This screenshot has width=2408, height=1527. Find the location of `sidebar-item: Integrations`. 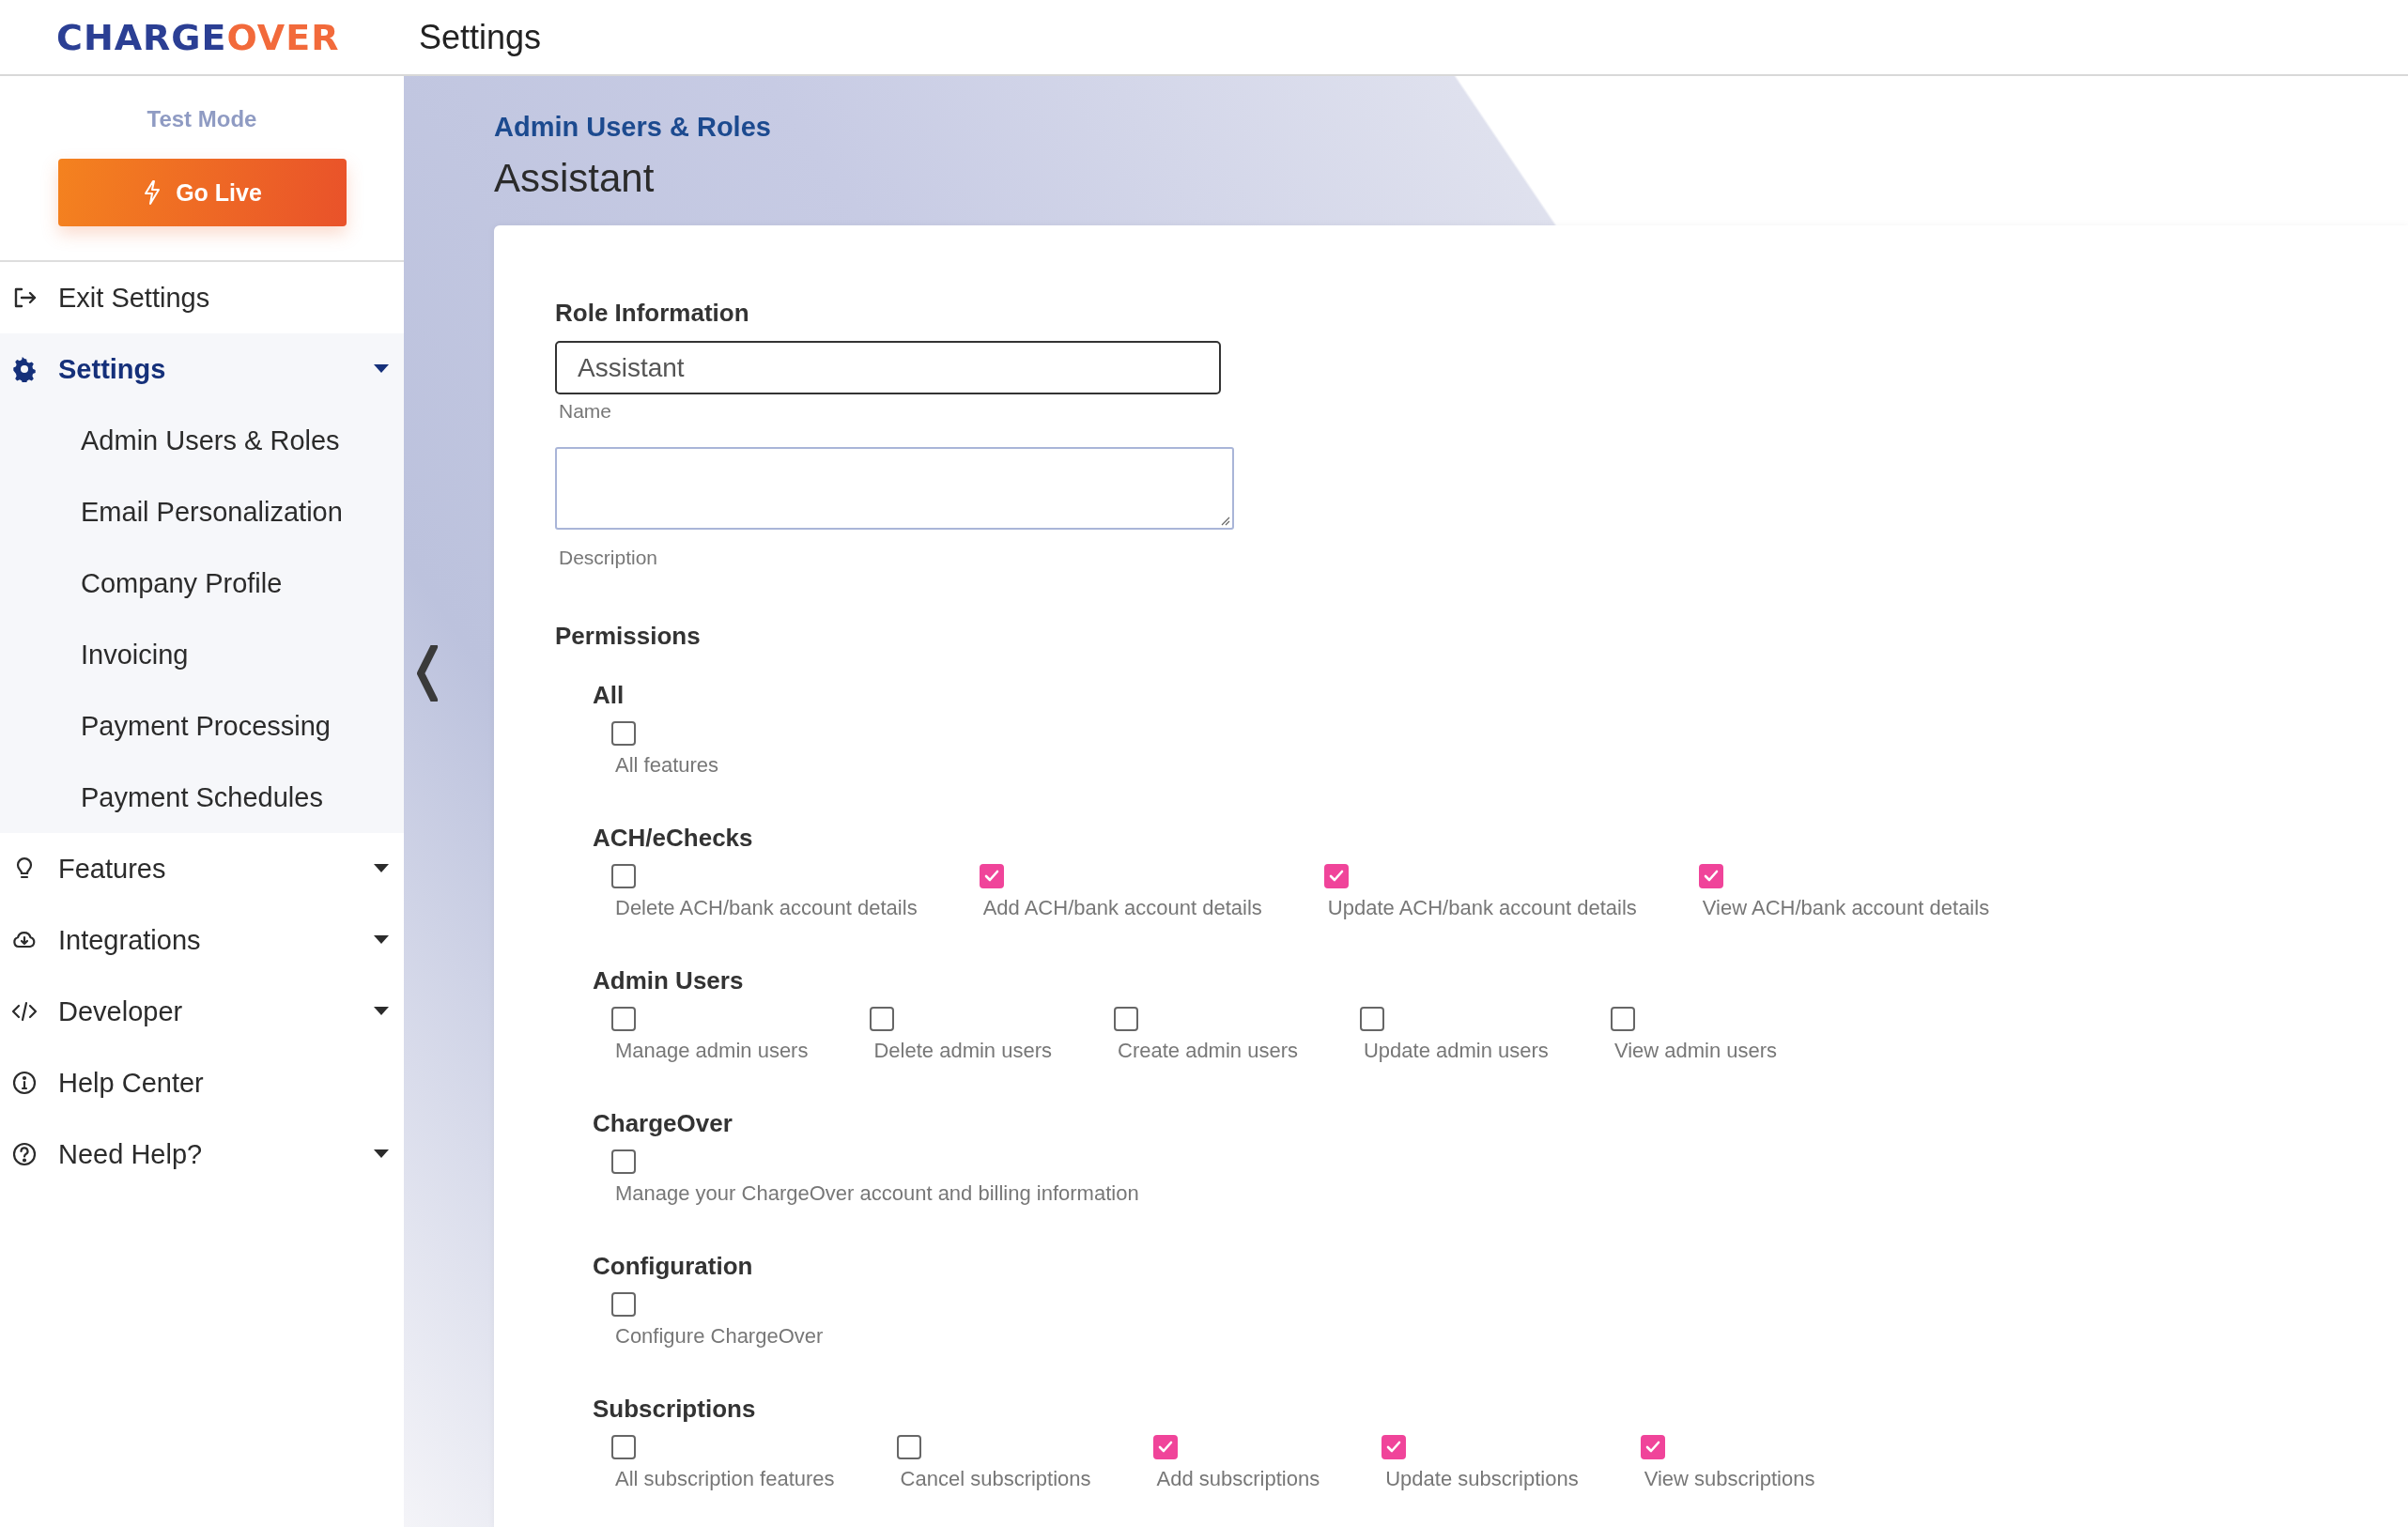

sidebar-item: Integrations is located at coordinates (202, 940).